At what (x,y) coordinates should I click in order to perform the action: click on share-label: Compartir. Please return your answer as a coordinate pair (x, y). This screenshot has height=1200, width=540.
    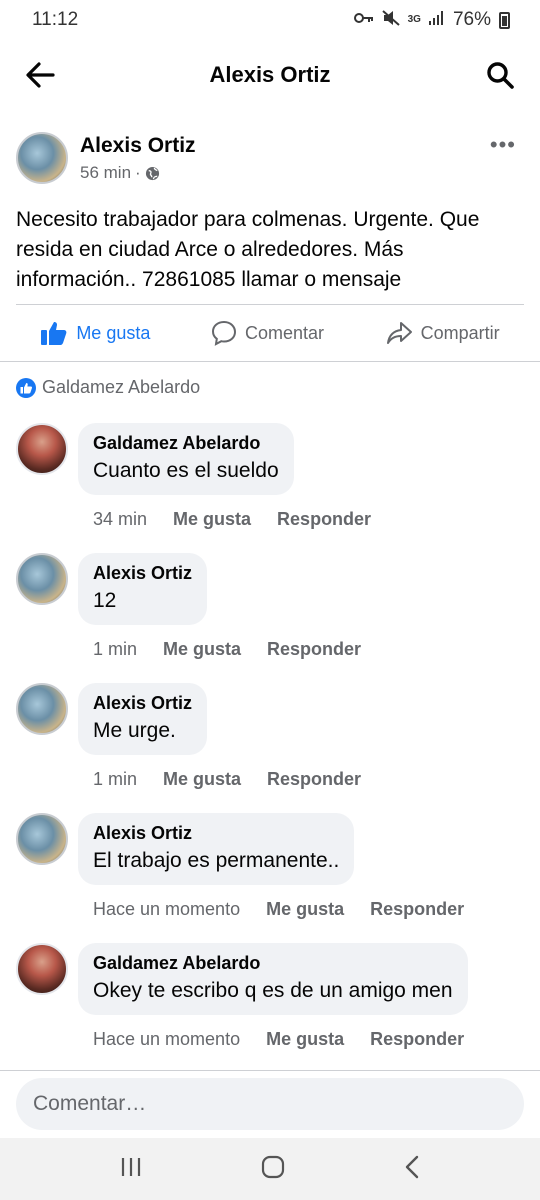
    Looking at the image, I should click on (460, 332).